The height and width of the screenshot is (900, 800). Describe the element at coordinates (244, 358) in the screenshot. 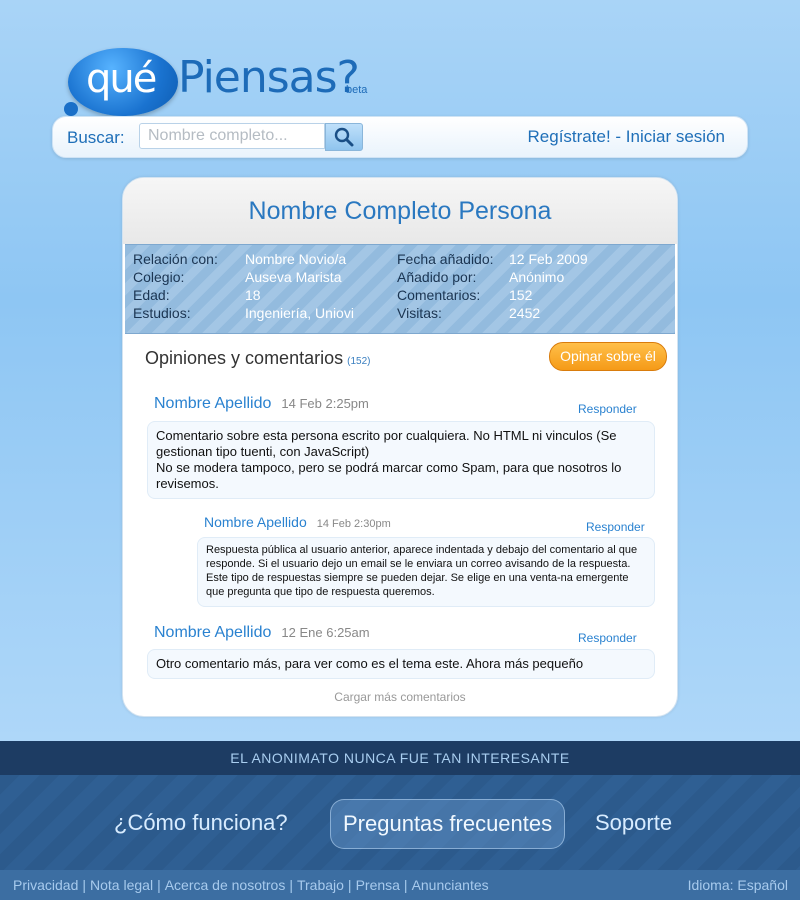

I see `comments-title: Opiniones y comentarios` at that location.